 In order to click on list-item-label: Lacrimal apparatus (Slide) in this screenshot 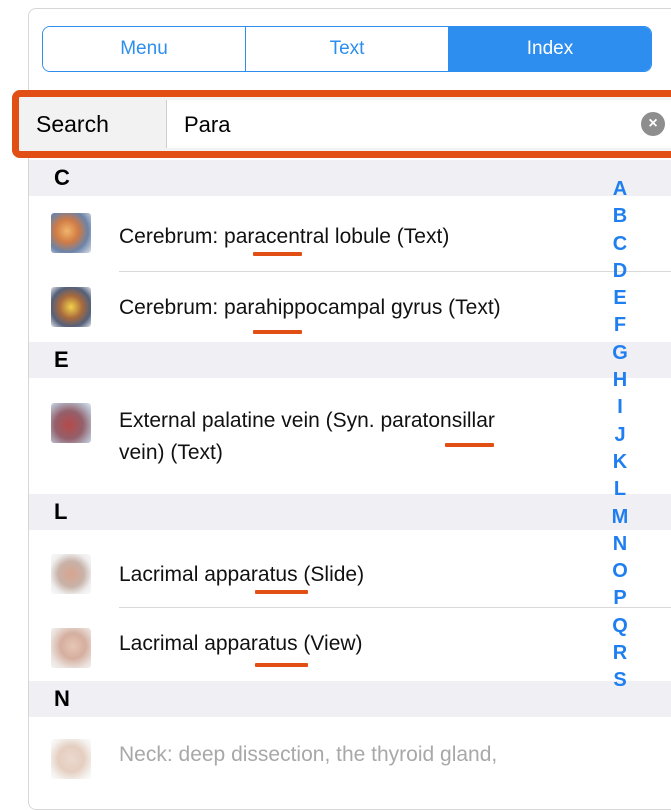, I will do `click(242, 574)`.